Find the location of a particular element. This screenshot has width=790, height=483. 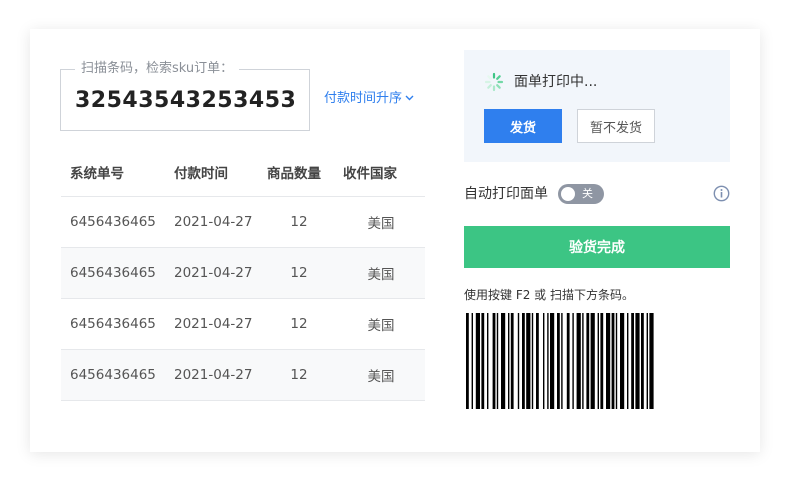

loading-spinner-icon is located at coordinates (494, 82).